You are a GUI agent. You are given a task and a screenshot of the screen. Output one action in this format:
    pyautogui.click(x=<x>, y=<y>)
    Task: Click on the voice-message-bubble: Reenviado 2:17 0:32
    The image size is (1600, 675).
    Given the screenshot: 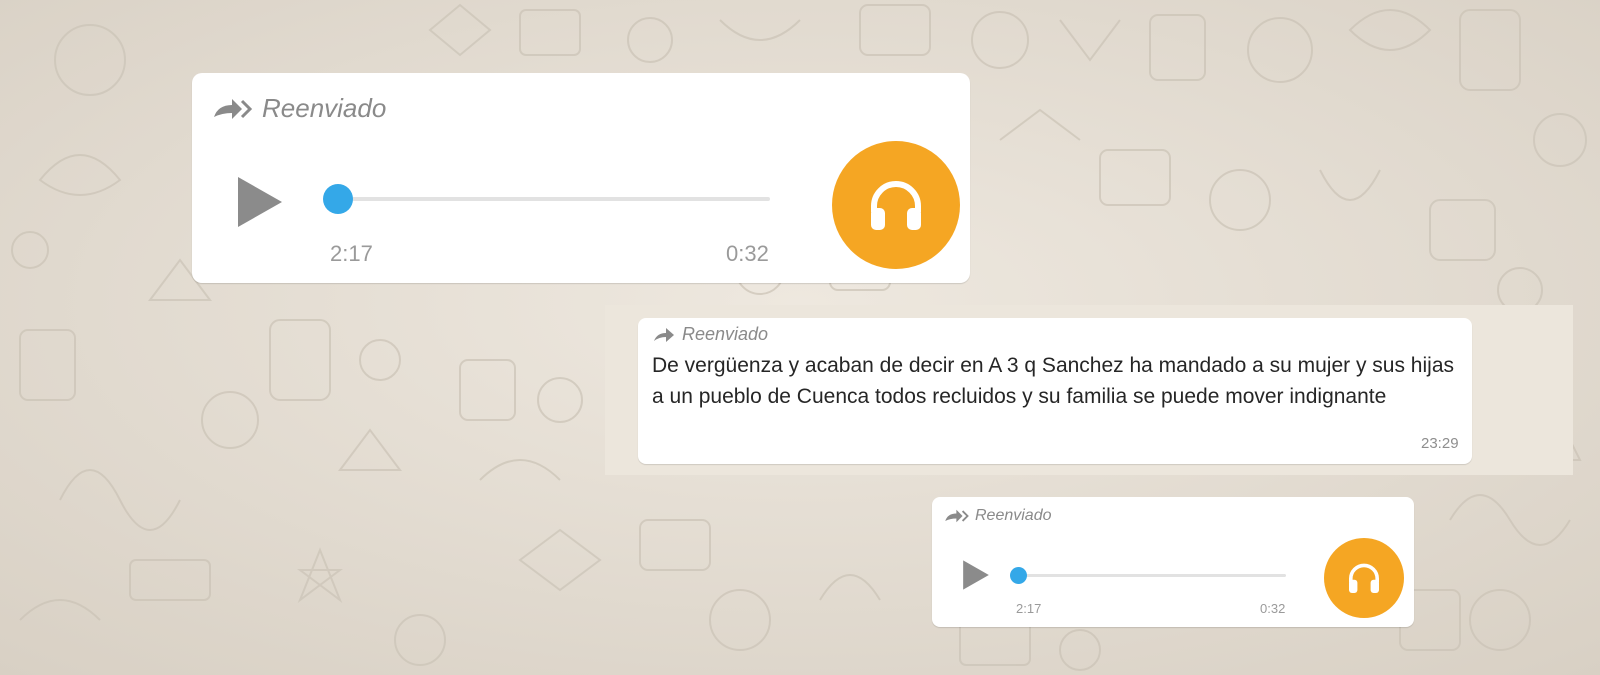 What is the action you would take?
    pyautogui.click(x=1173, y=562)
    